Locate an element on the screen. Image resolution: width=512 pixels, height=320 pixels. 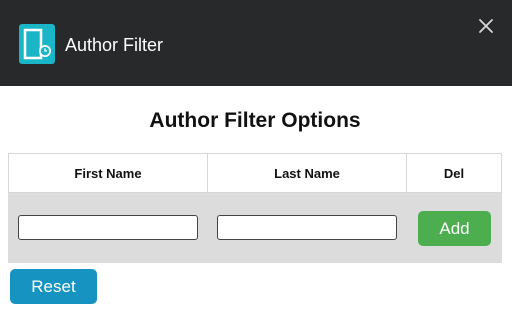
last-name-input is located at coordinates (307, 227).